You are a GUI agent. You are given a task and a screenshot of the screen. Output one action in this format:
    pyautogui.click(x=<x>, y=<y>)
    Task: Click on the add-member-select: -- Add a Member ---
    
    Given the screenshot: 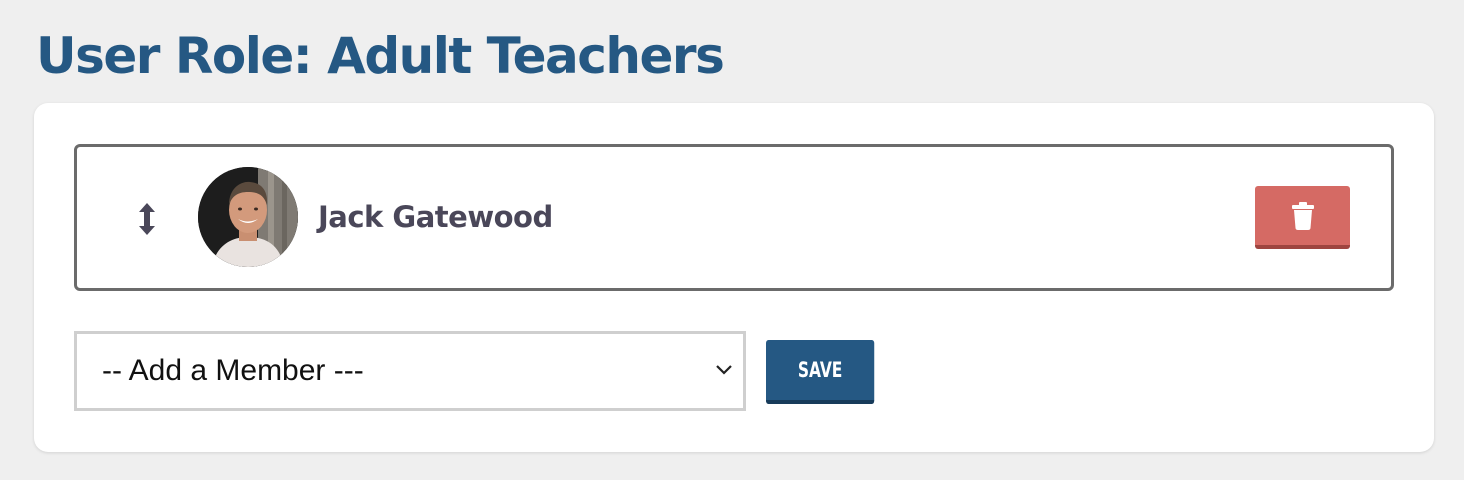 What is the action you would take?
    pyautogui.click(x=410, y=371)
    